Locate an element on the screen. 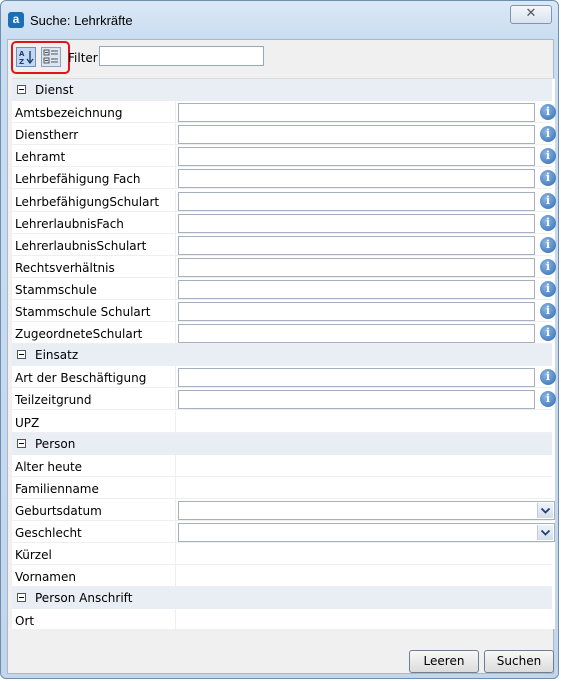 This screenshot has width=561, height=681. property-row: Ort is located at coordinates (282, 620).